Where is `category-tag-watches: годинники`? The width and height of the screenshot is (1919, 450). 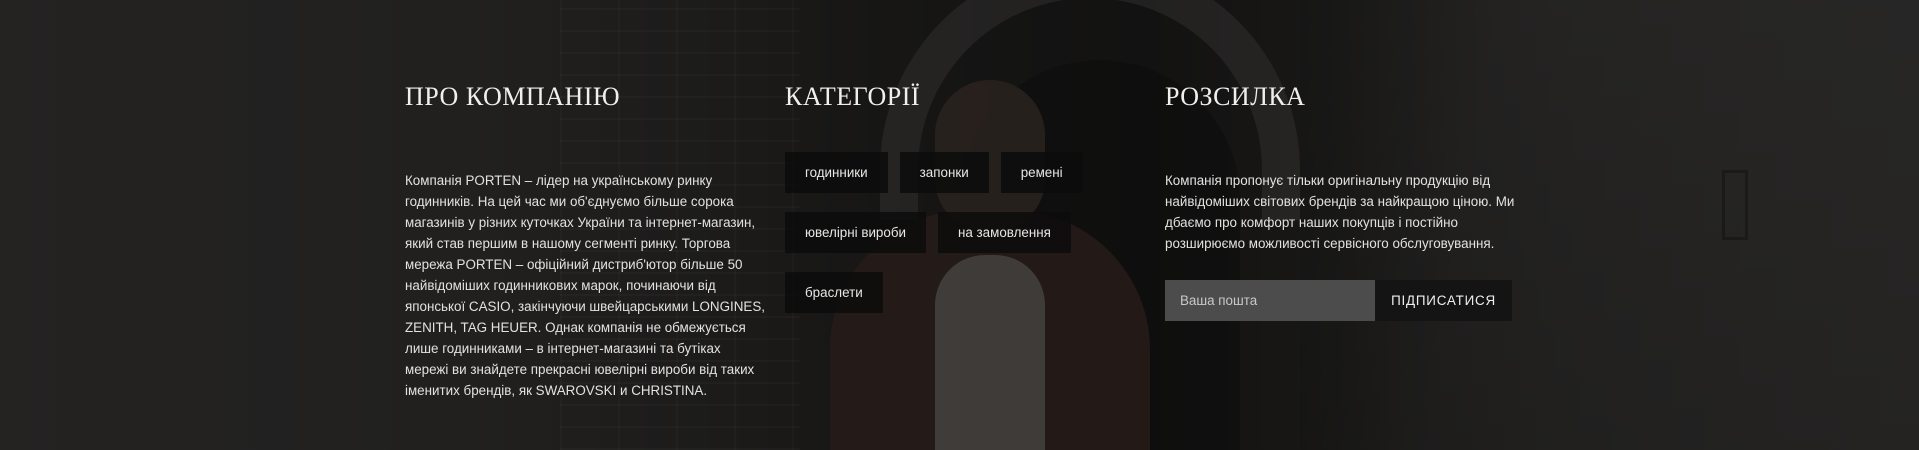 category-tag-watches: годинники is located at coordinates (836, 172).